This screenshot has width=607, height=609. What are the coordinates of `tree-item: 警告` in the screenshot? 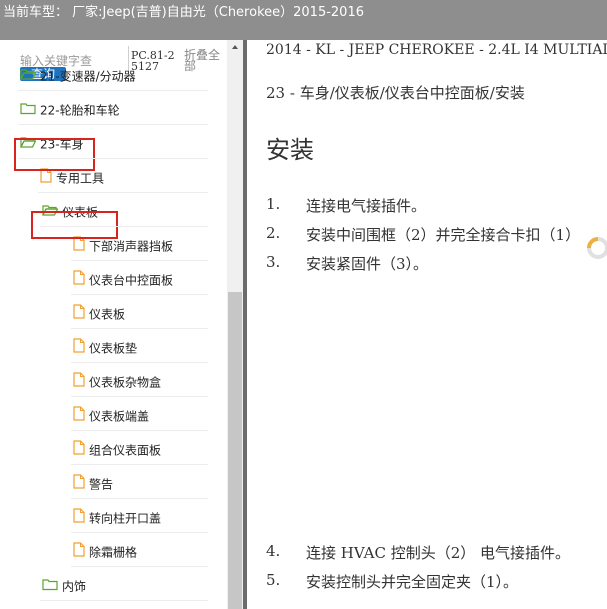 It's located at (93, 484).